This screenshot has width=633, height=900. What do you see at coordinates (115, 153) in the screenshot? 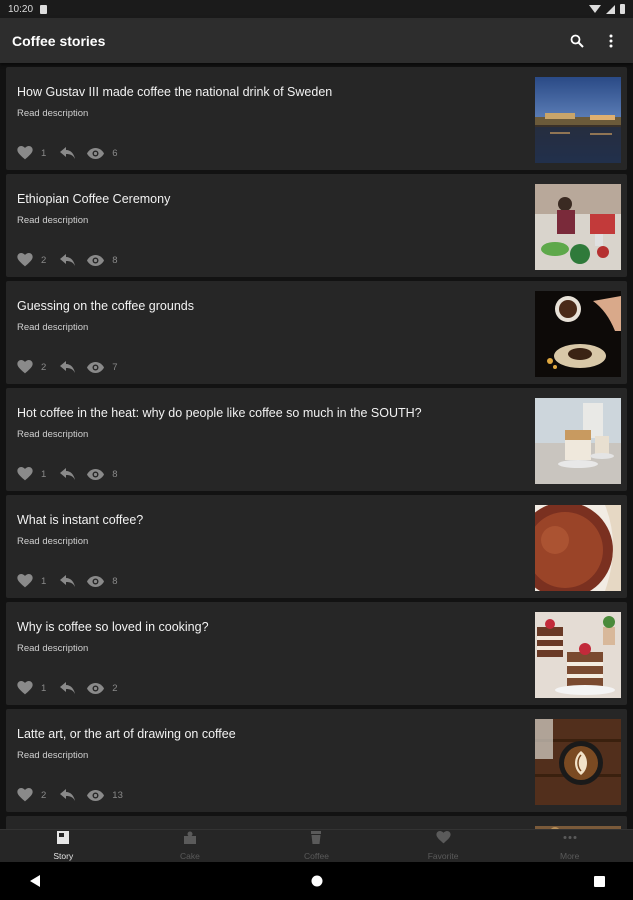
I see `views-count: 6` at bounding box center [115, 153].